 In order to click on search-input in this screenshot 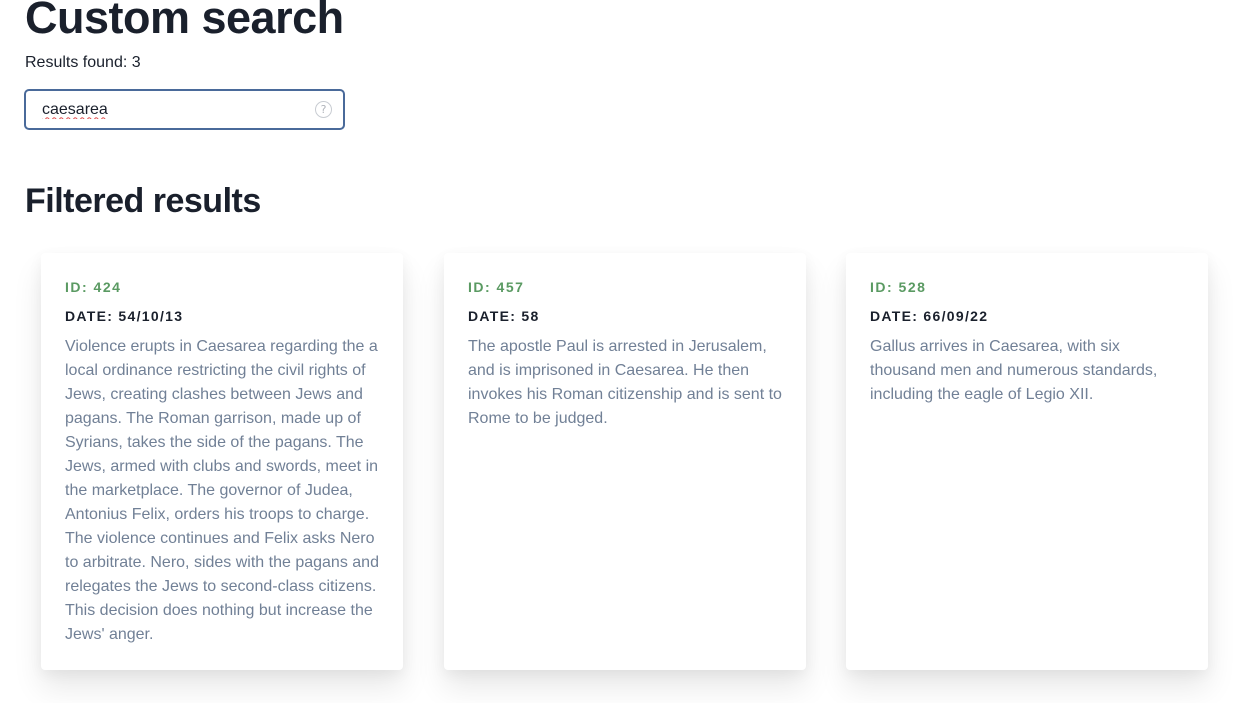, I will do `click(172, 109)`.